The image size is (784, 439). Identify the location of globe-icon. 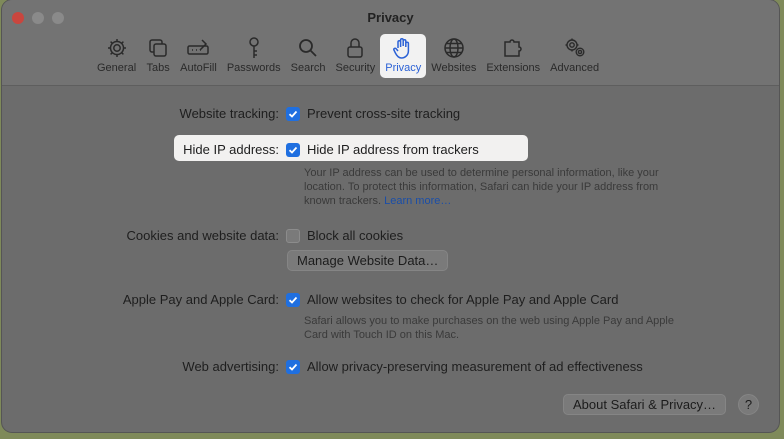
(454, 48).